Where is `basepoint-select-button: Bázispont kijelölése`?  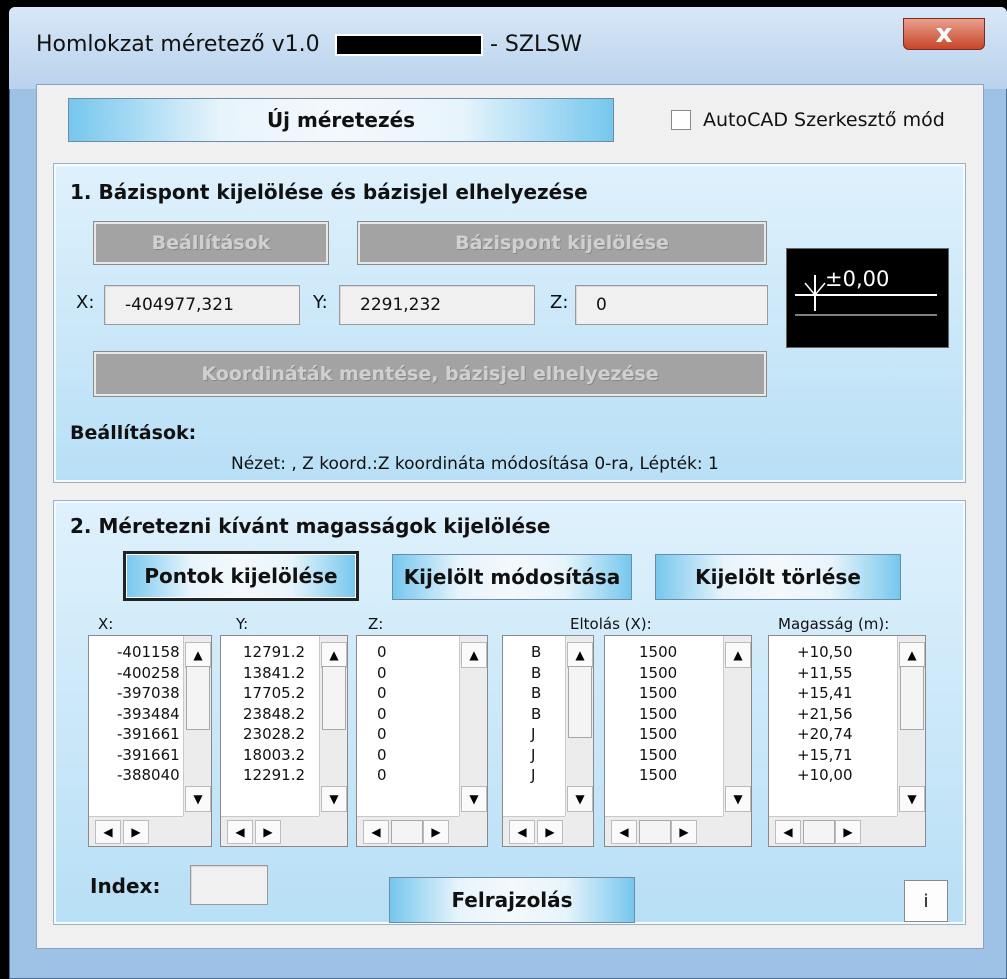
basepoint-select-button: Bázispont kijelölése is located at coordinates (562, 243).